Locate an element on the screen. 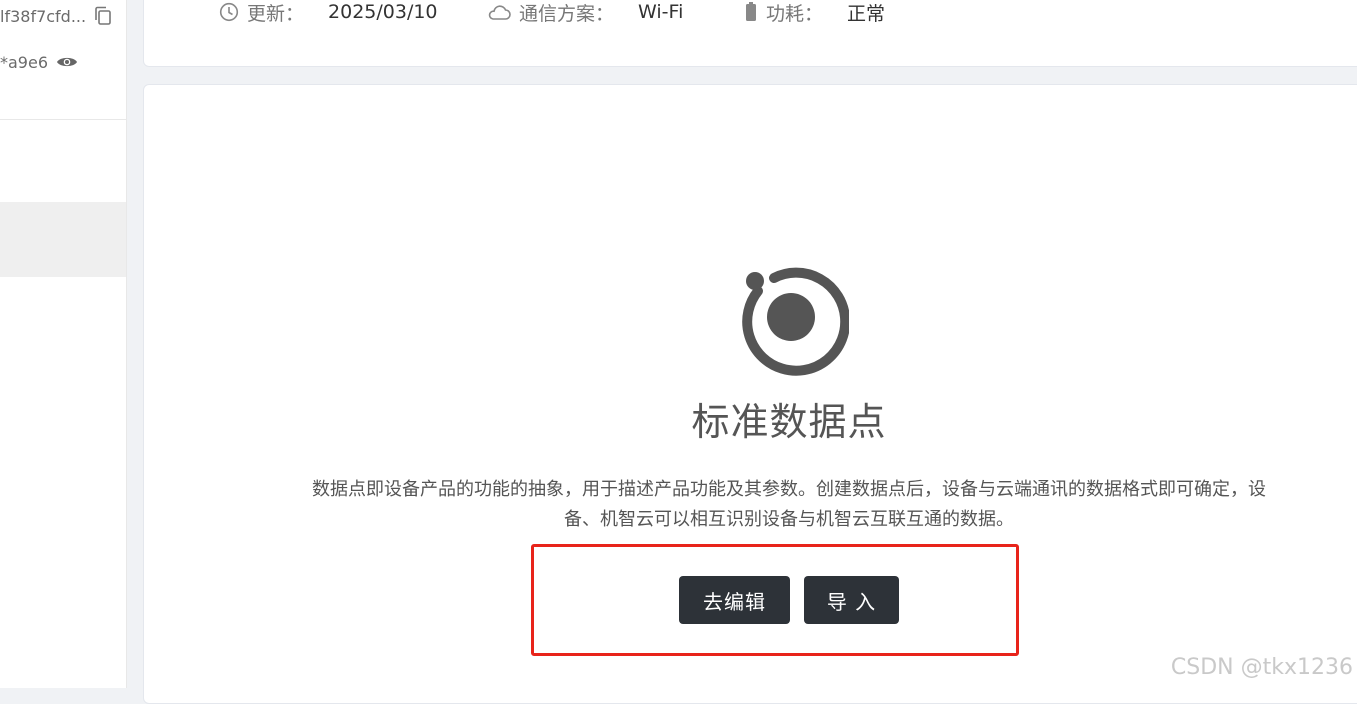 Image resolution: width=1357 pixels, height=704 pixels. product-secret-value: *a9e6 is located at coordinates (24, 62).